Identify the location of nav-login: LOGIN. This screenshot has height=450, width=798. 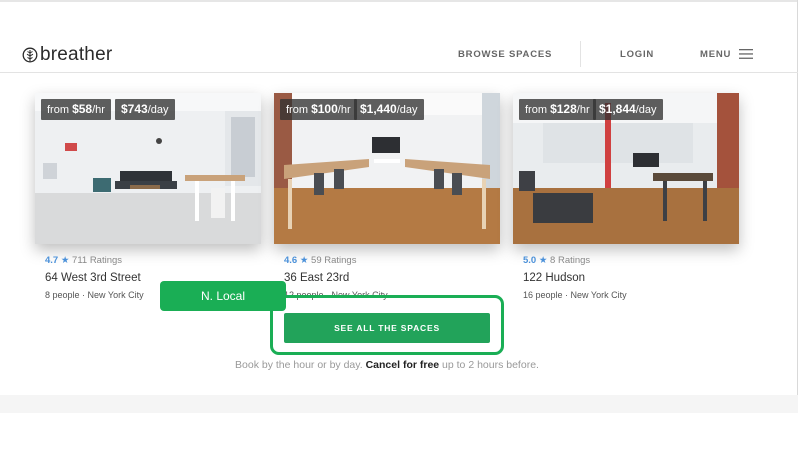
(637, 54).